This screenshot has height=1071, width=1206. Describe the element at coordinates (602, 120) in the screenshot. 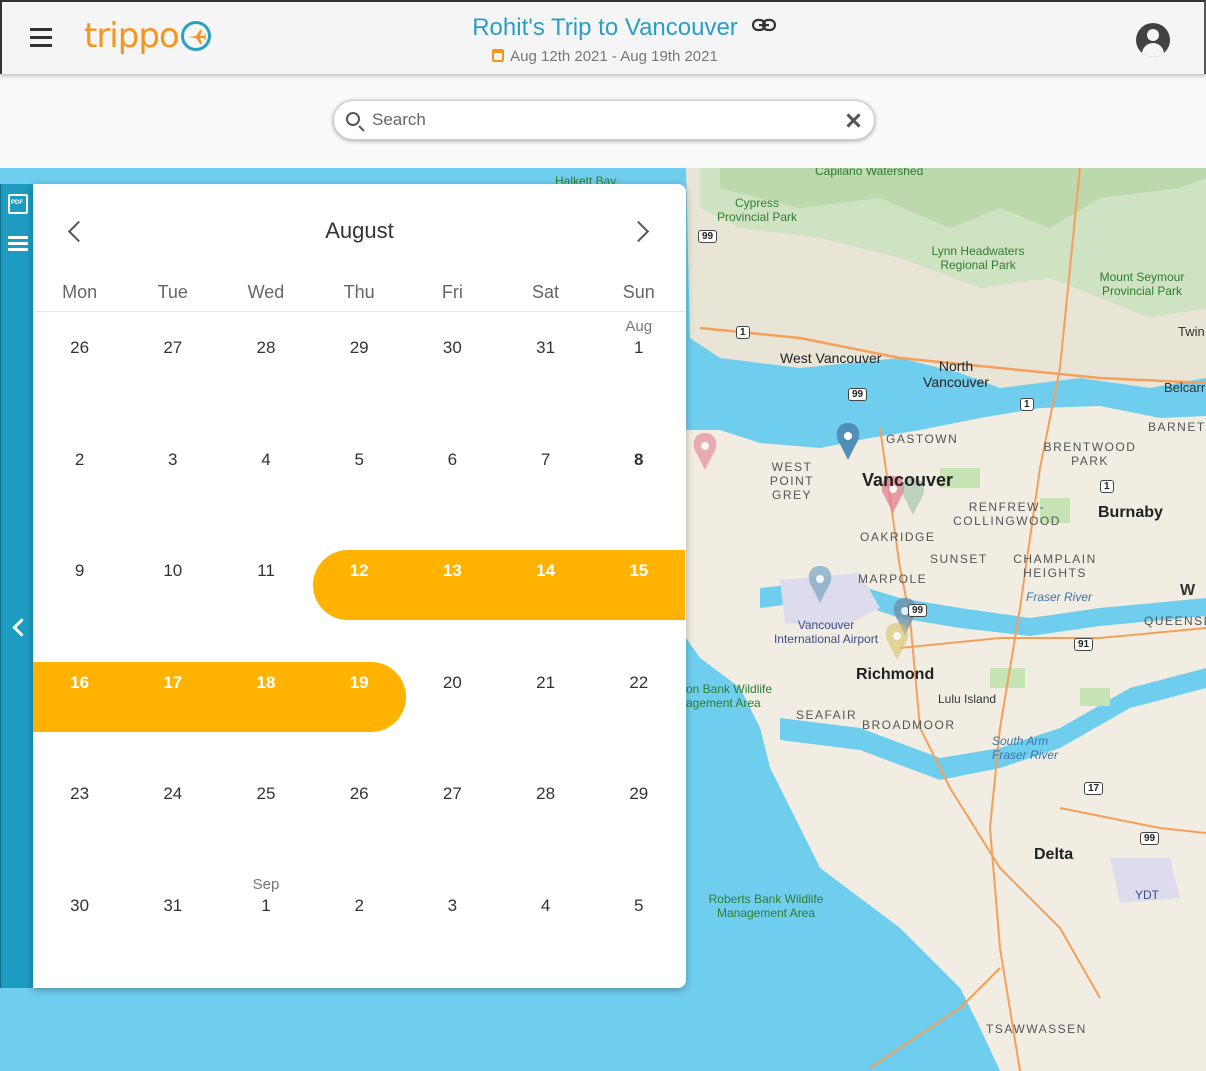

I see `search-input` at that location.